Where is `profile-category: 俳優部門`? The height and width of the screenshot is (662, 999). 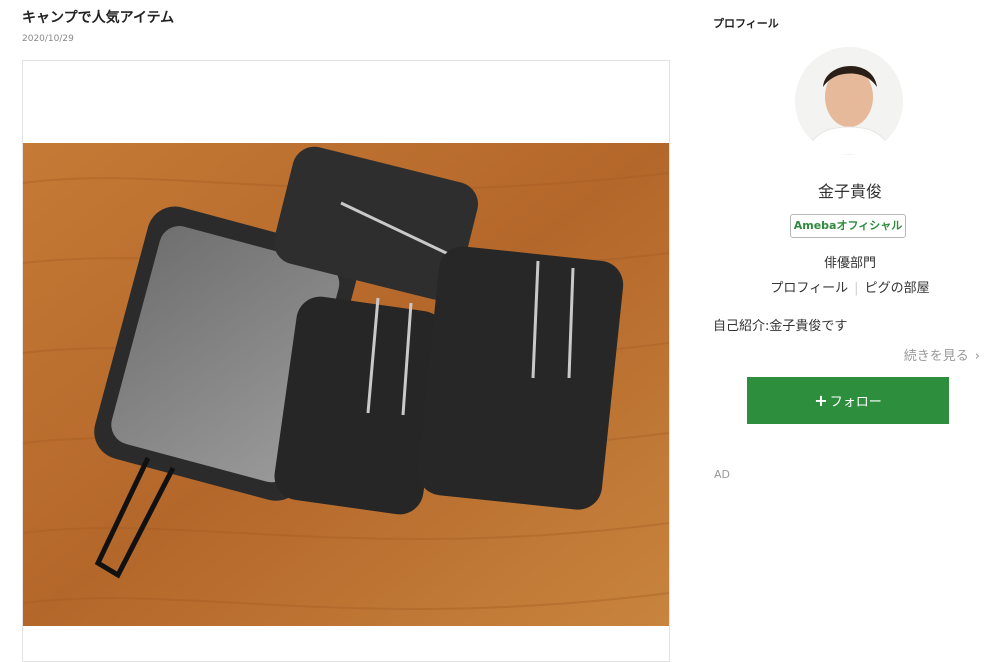 profile-category: 俳優部門 is located at coordinates (850, 261).